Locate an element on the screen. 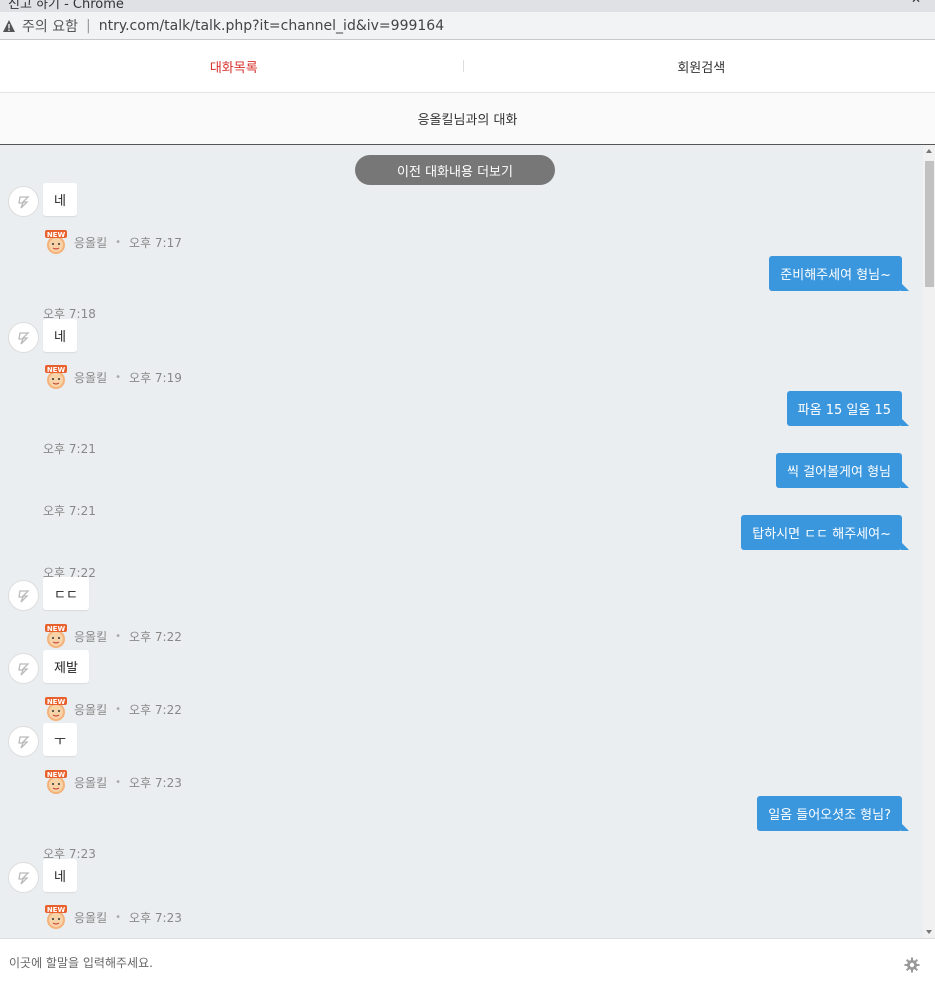  message-bubble-in: ㅜ is located at coordinates (60, 739).